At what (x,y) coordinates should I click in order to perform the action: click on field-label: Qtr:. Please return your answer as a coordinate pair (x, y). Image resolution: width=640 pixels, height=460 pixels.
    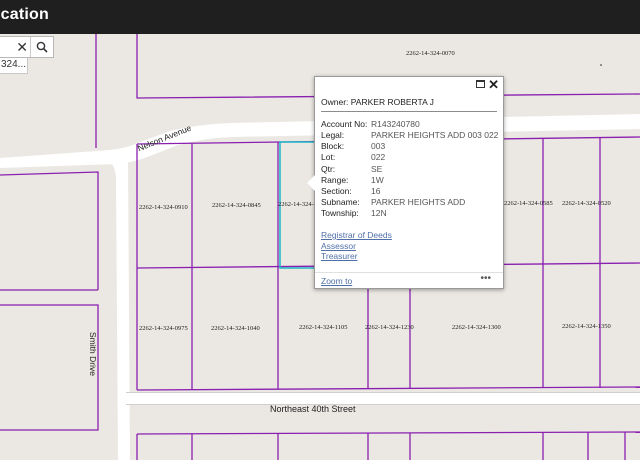
    Looking at the image, I should click on (328, 169).